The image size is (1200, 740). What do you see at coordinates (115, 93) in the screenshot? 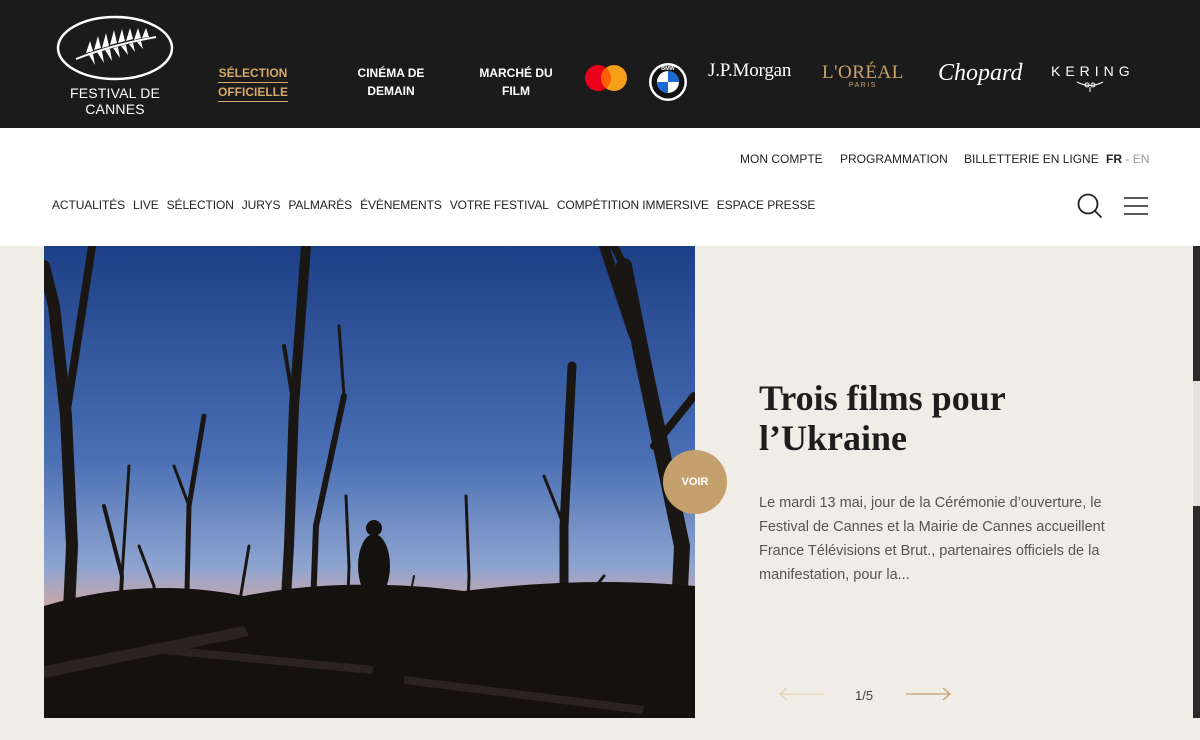
I see `logo-line1: FESTIVAL DE` at bounding box center [115, 93].